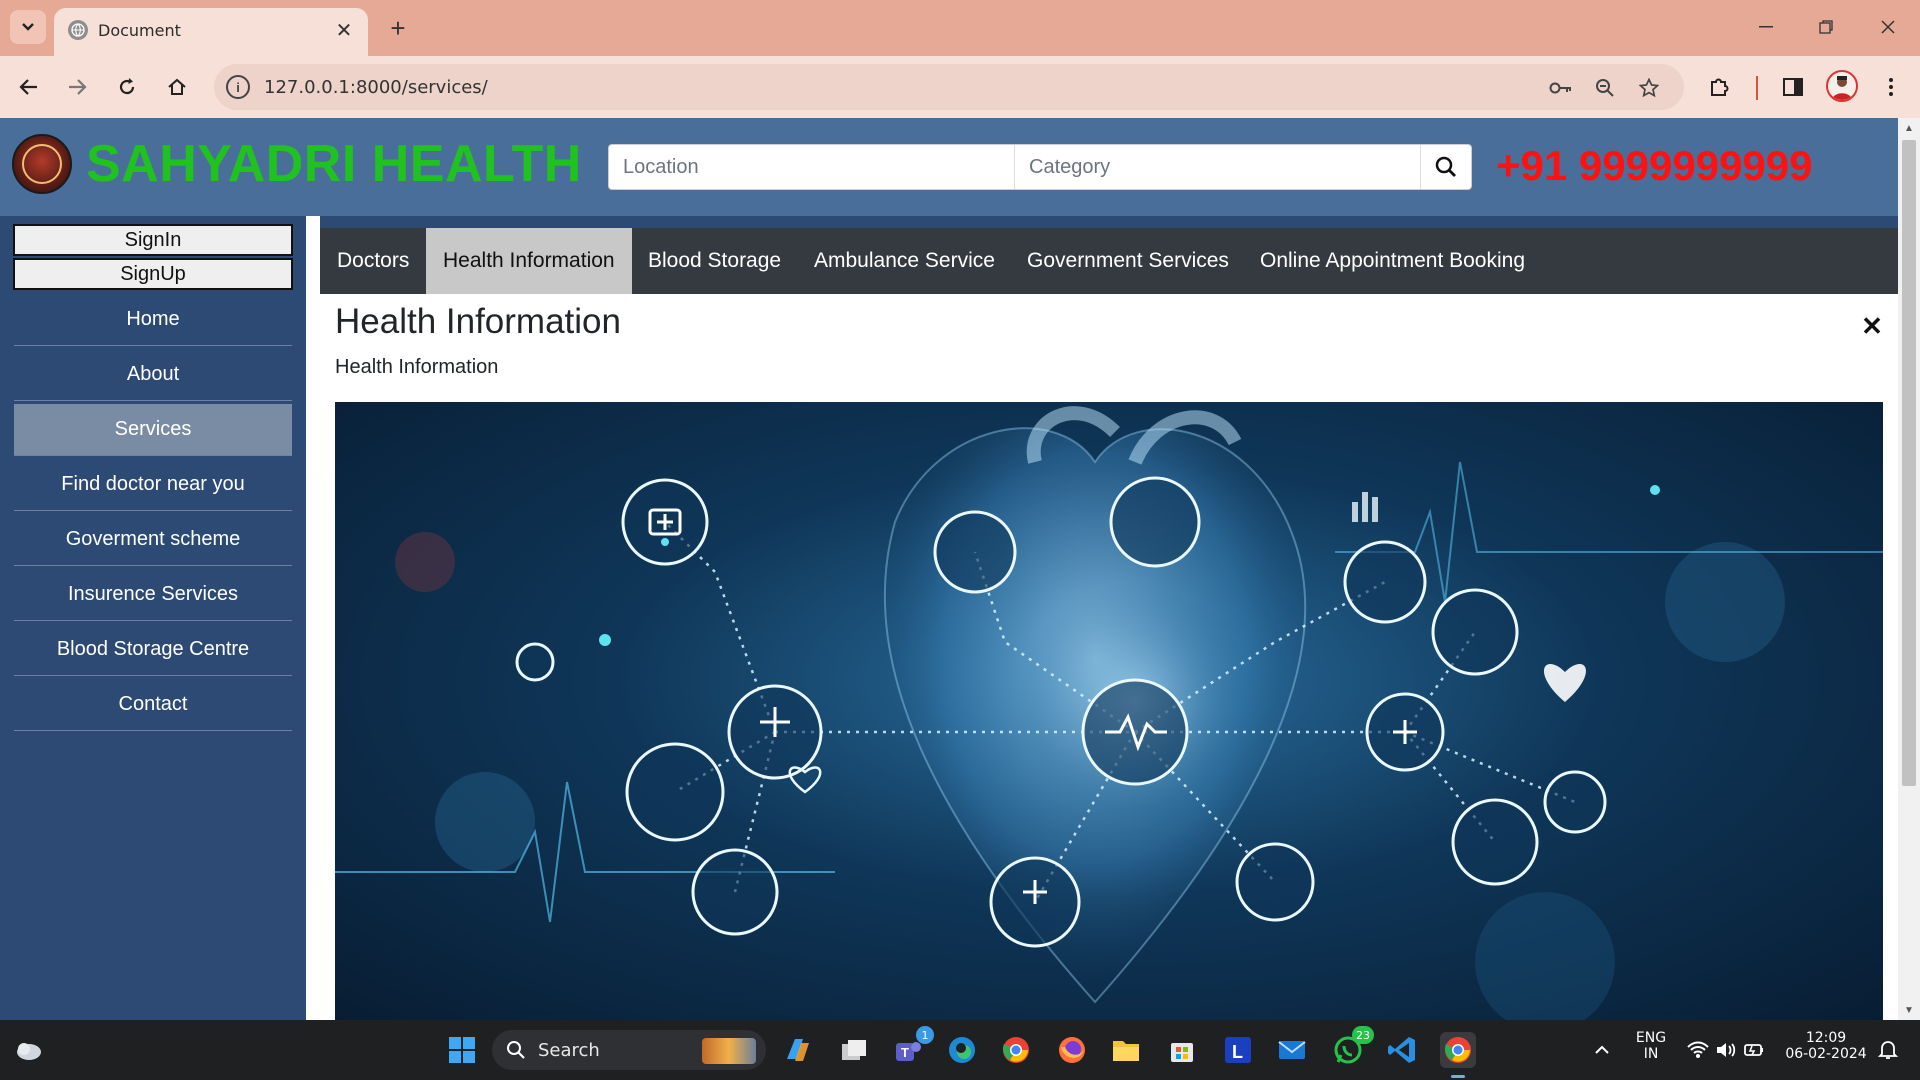  I want to click on scroll-down-icon: ▼, so click(1909, 1010).